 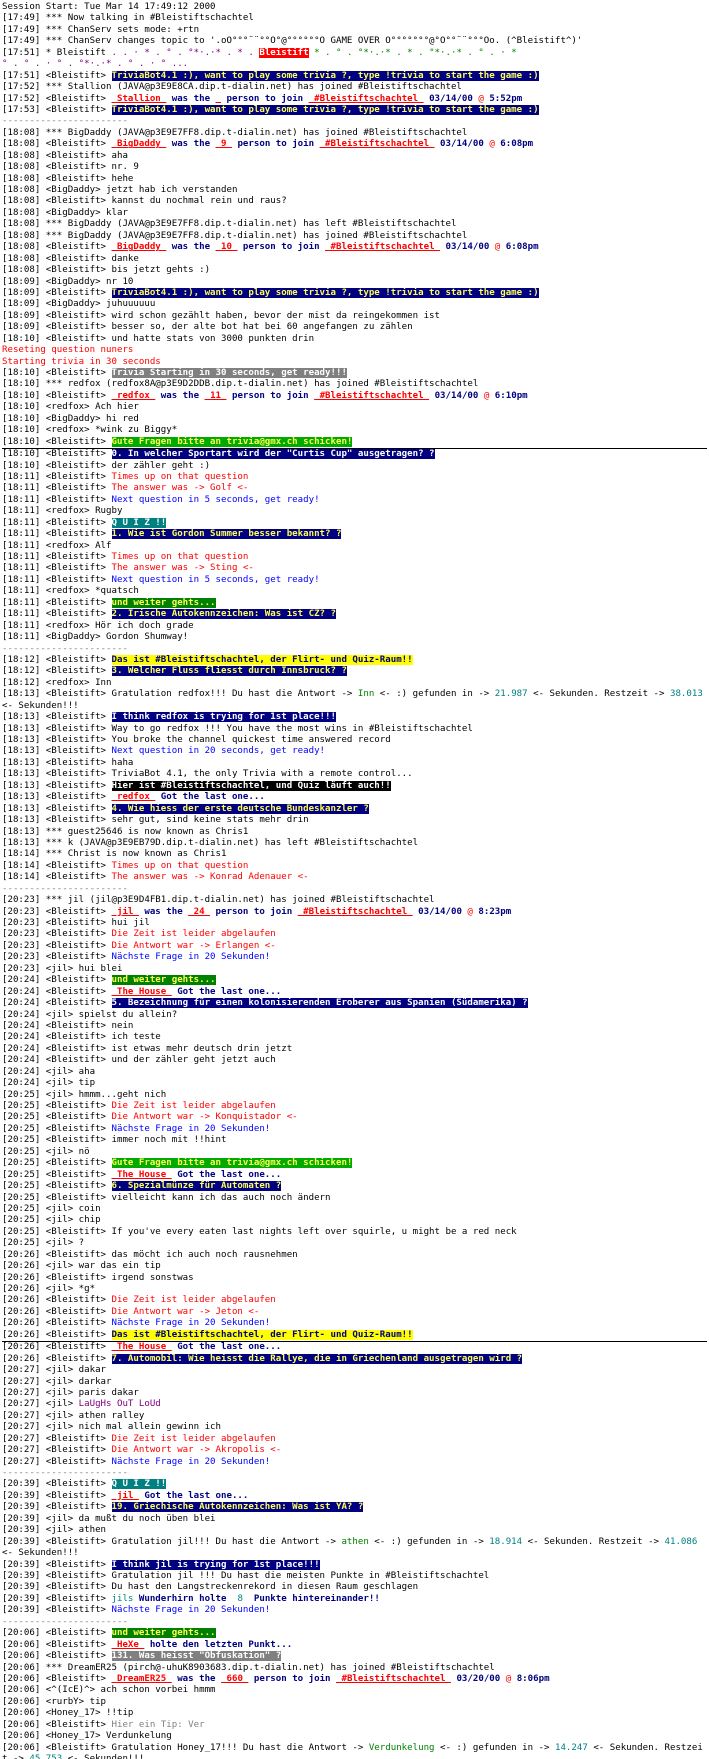 I want to click on log-segment: Next question in 5 seconds, get ready!, so click(x=215, y=579).